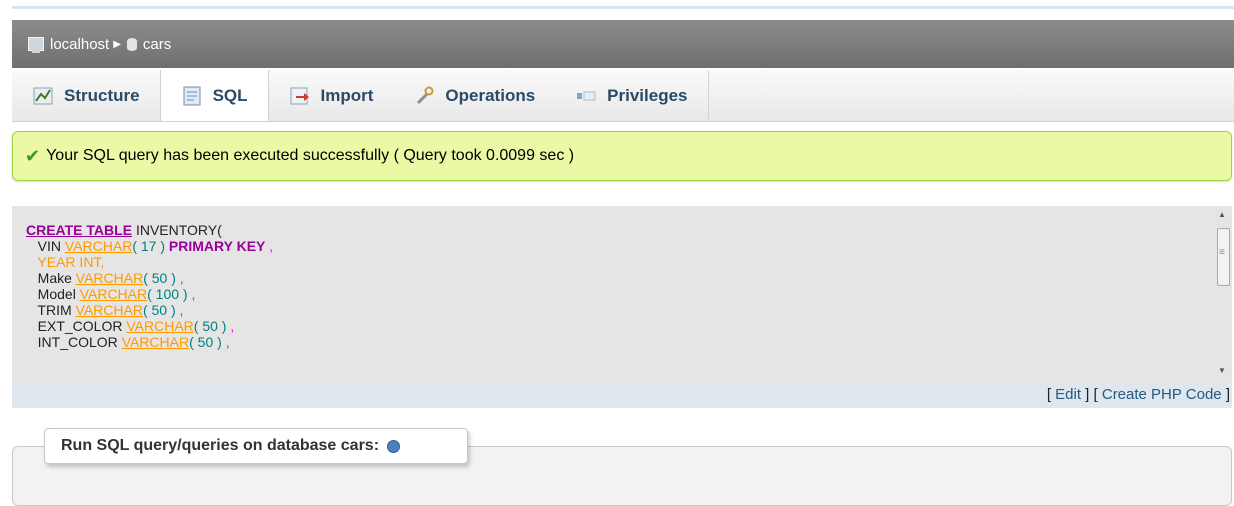 The width and height of the screenshot is (1234, 506). Describe the element at coordinates (77, 342) in the screenshot. I see `sql-column: INT_COLOR` at that location.